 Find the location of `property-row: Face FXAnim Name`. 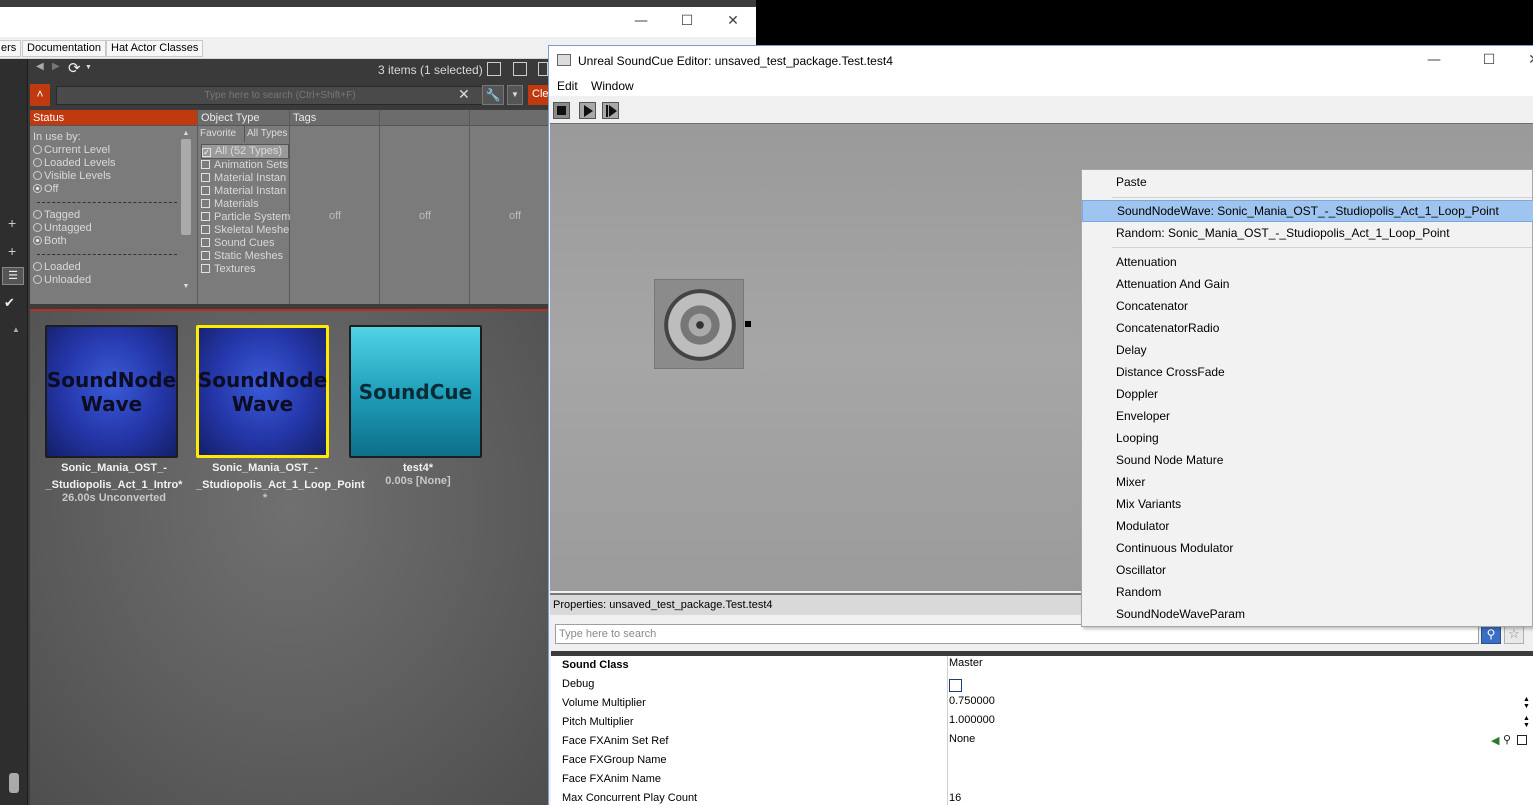

property-row: Face FXAnim Name is located at coordinates (1042, 779).